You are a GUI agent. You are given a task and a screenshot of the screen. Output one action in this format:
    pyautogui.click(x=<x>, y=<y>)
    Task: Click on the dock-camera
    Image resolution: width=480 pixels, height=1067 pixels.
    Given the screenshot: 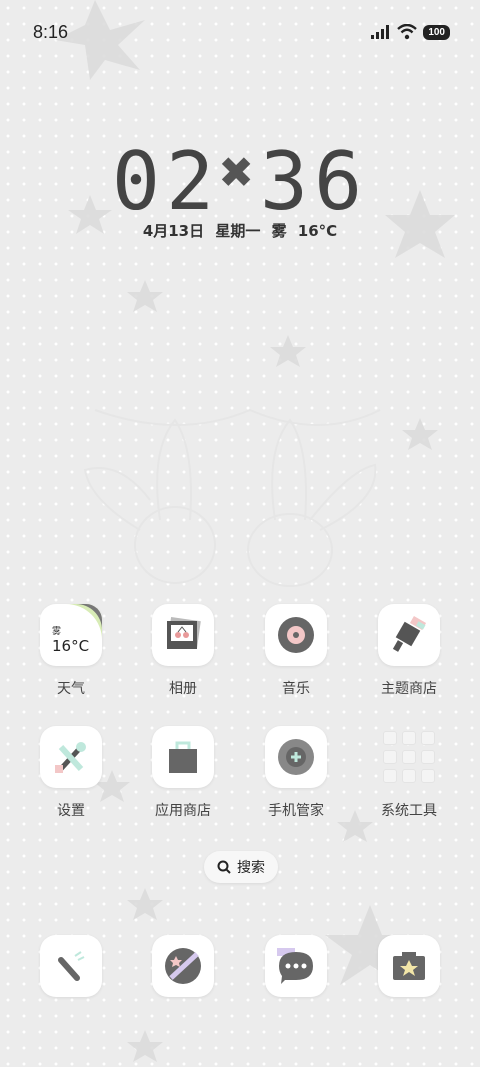 What is the action you would take?
    pyautogui.click(x=409, y=966)
    